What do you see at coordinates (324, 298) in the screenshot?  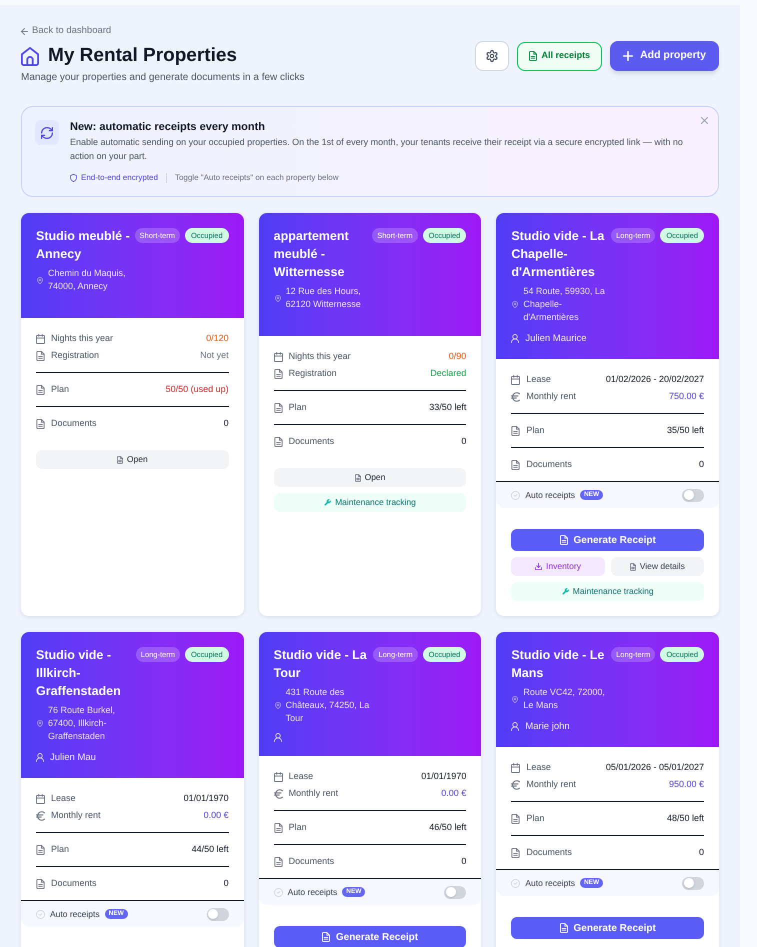 I see `property-address: 12 Rue des Hours, 62120 Witternesse` at bounding box center [324, 298].